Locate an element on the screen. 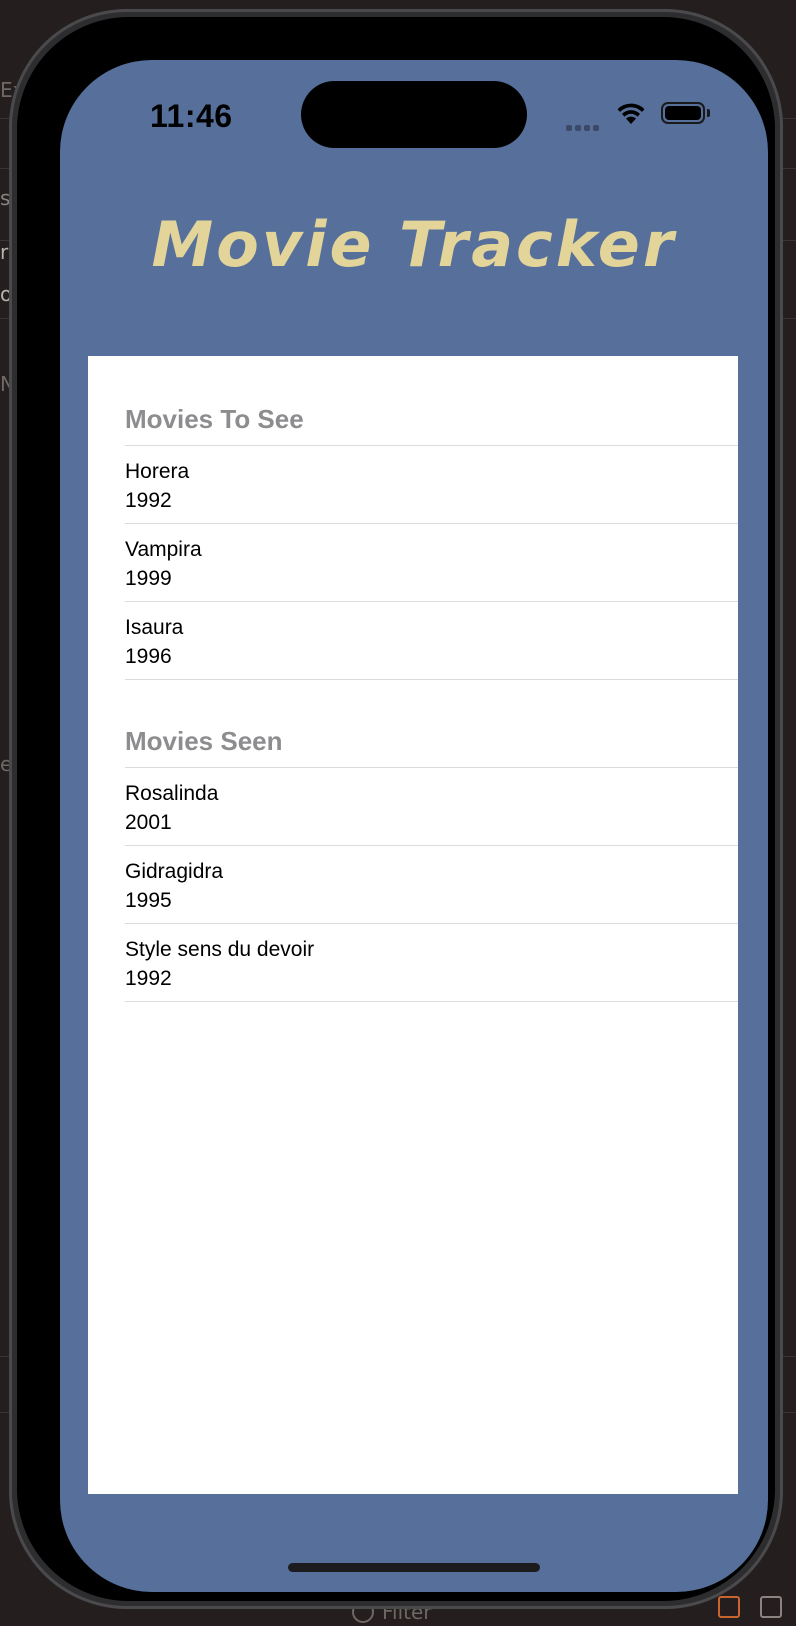 The image size is (796, 1626). status-time: 11:46 is located at coordinates (191, 116).